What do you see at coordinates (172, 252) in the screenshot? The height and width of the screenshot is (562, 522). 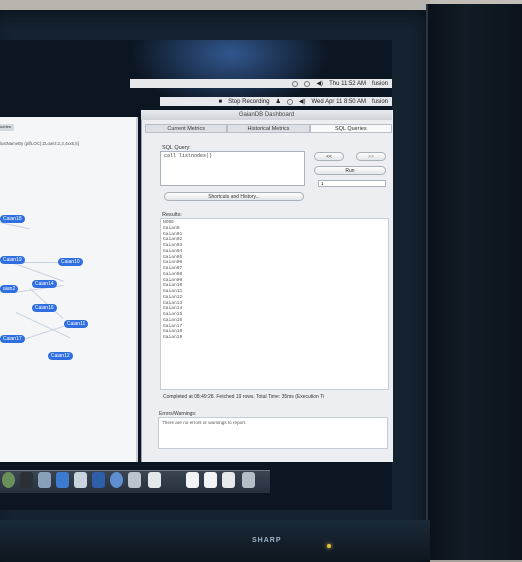 I see `table-row: Gaian04` at bounding box center [172, 252].